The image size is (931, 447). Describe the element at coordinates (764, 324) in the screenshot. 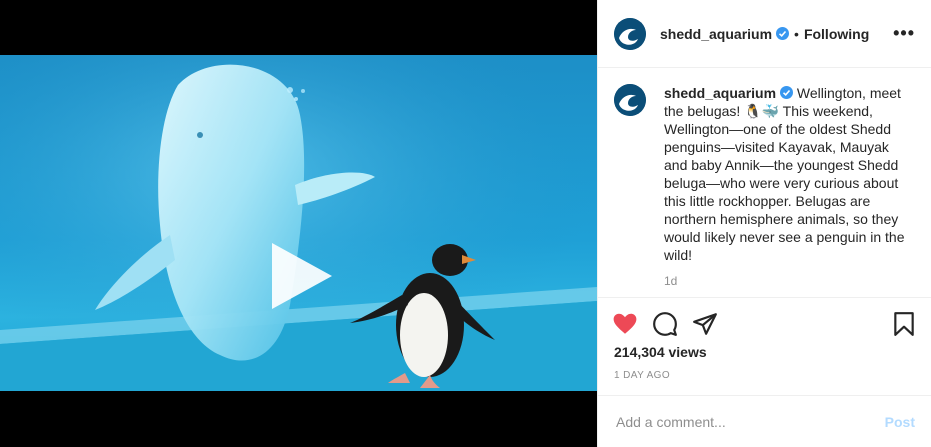

I see `action-bar` at that location.